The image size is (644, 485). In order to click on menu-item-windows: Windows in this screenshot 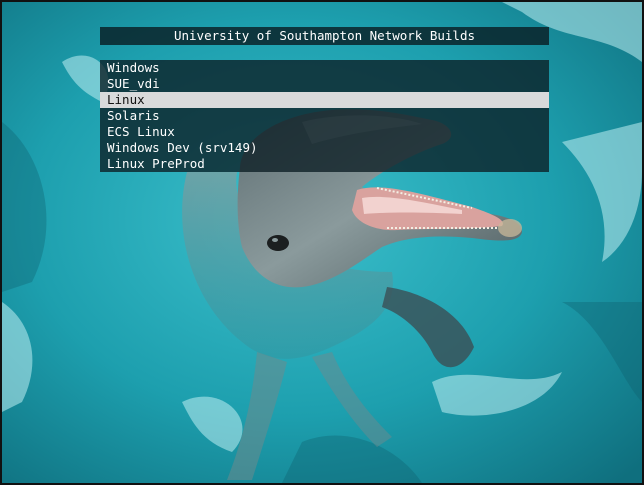, I will do `click(324, 68)`.